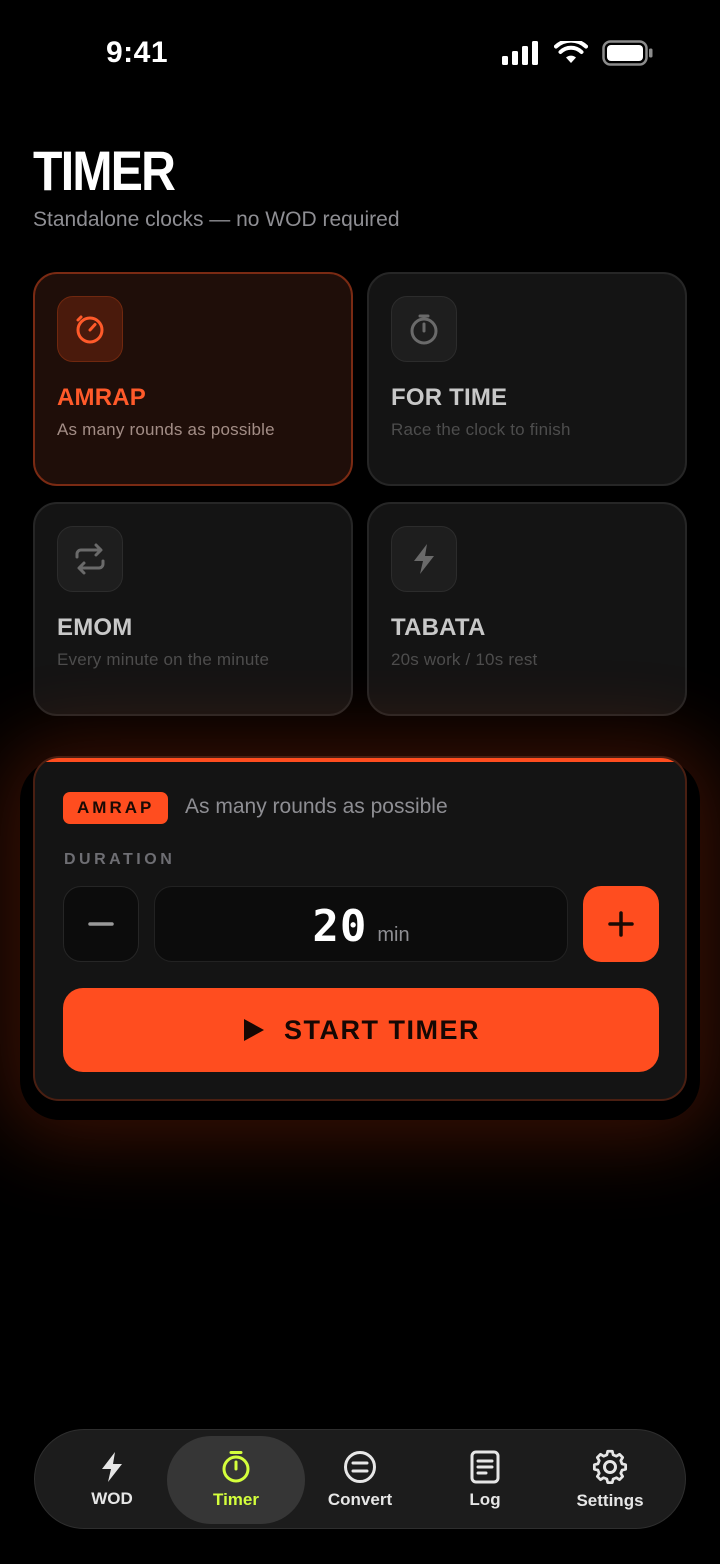 The width and height of the screenshot is (720, 1564). I want to click on signal-icon, so click(520, 53).